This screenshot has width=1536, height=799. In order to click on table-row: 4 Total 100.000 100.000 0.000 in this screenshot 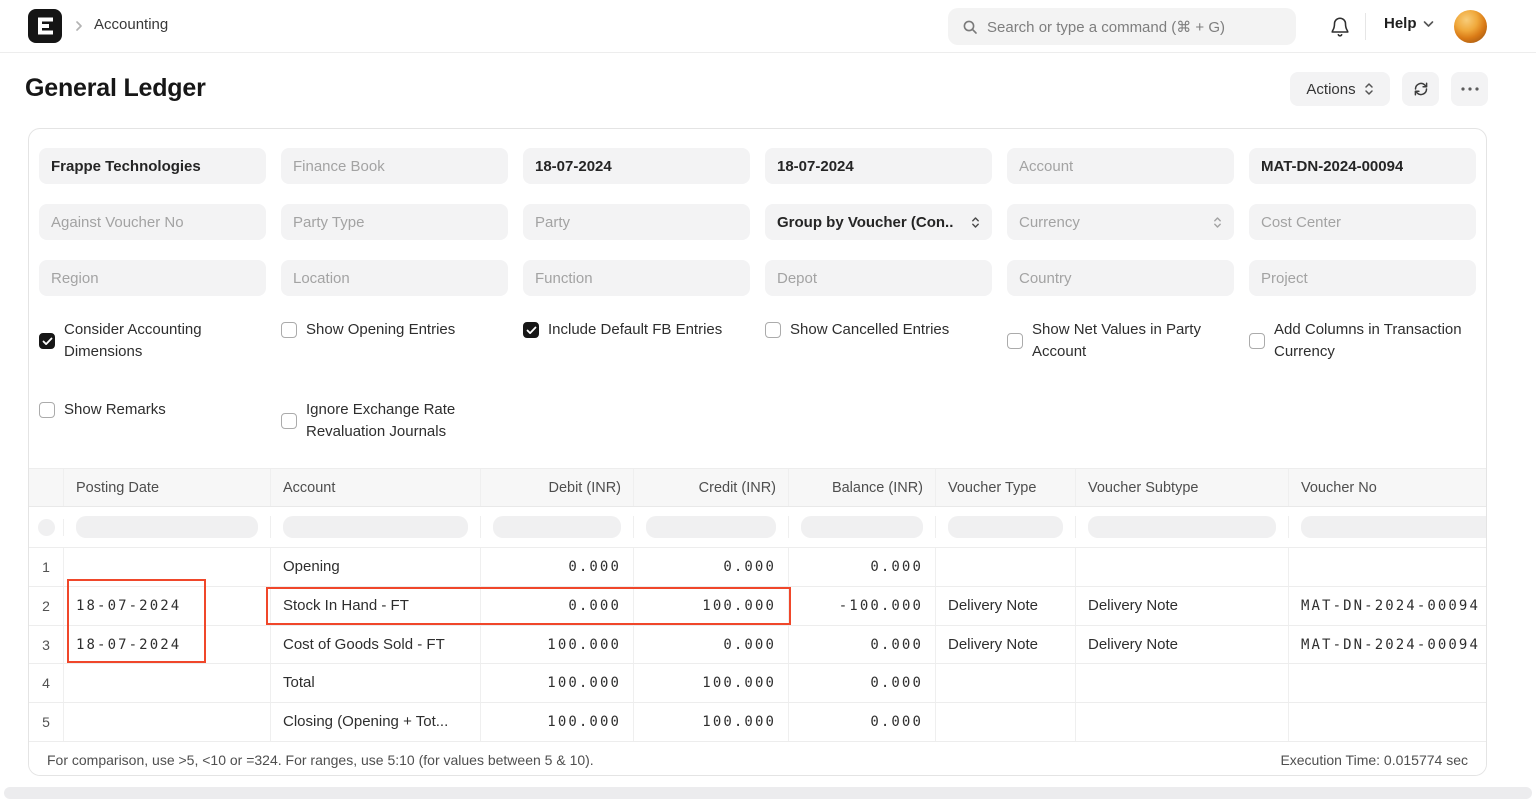, I will do `click(757, 684)`.